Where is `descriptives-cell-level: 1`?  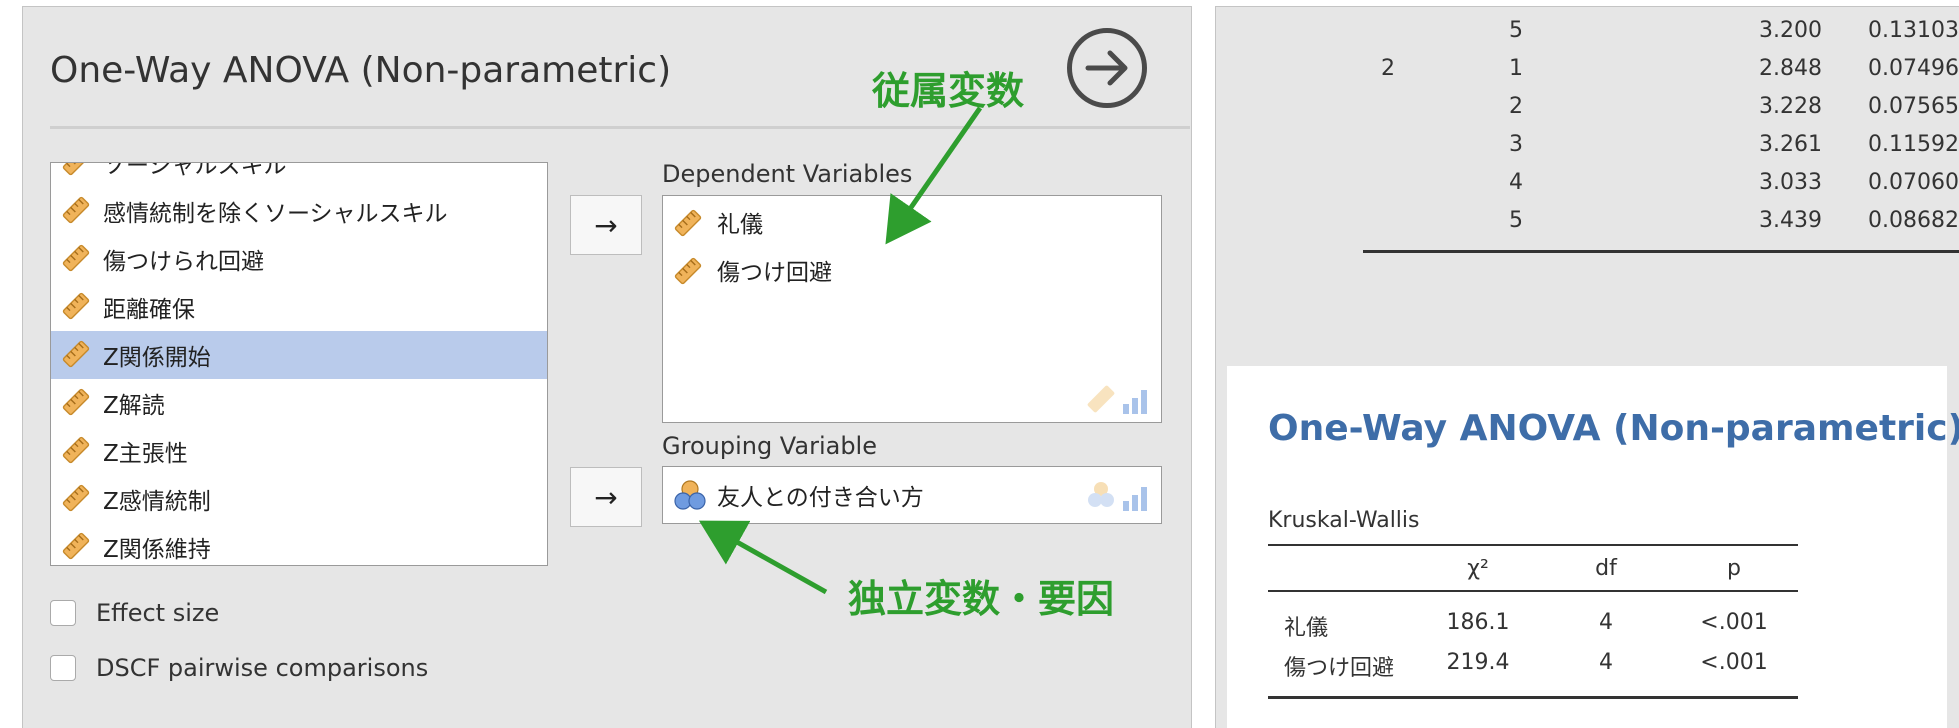
descriptives-cell-level: 1 is located at coordinates (1516, 68).